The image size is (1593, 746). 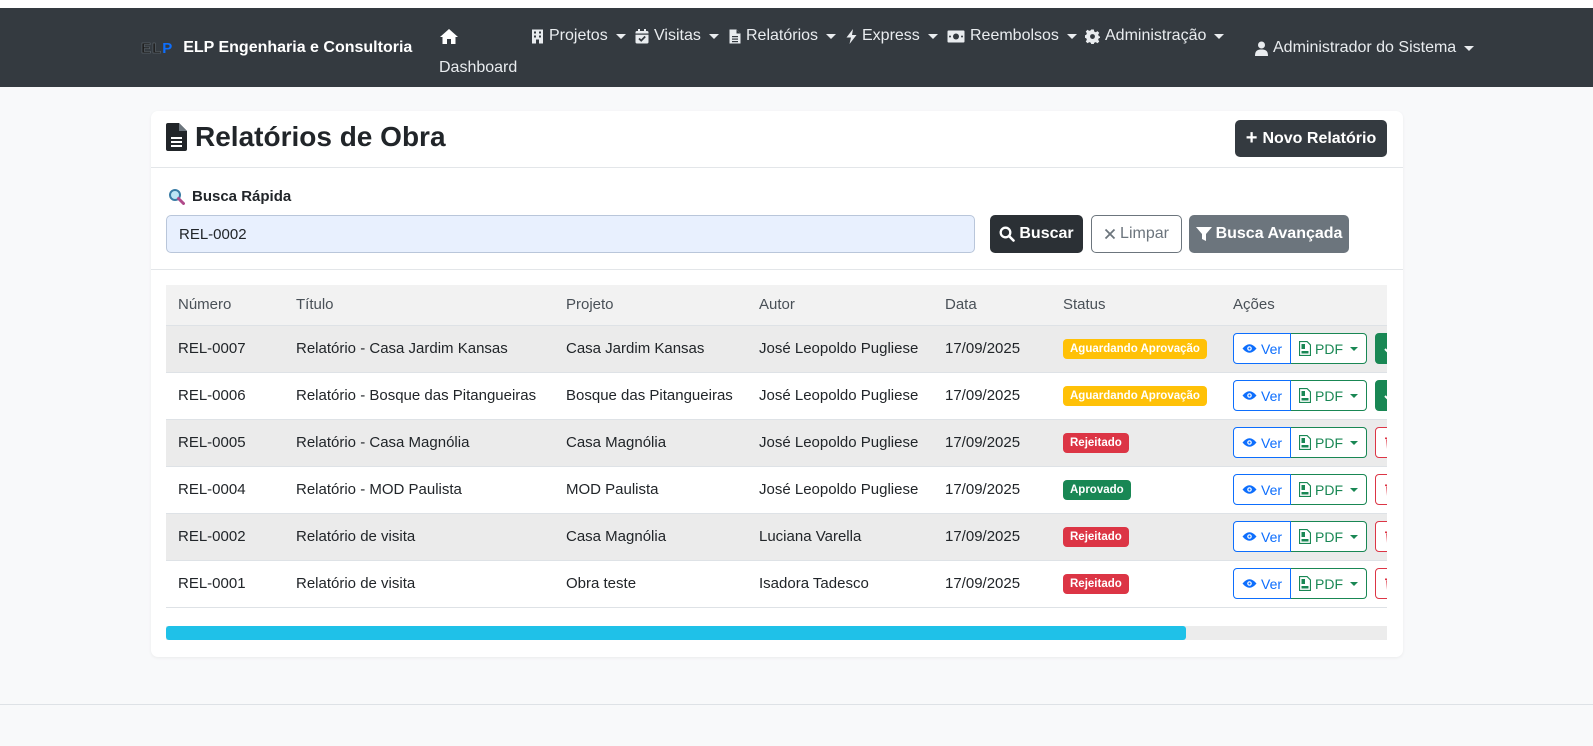 I want to click on col-header-data: Data, so click(x=992, y=305).